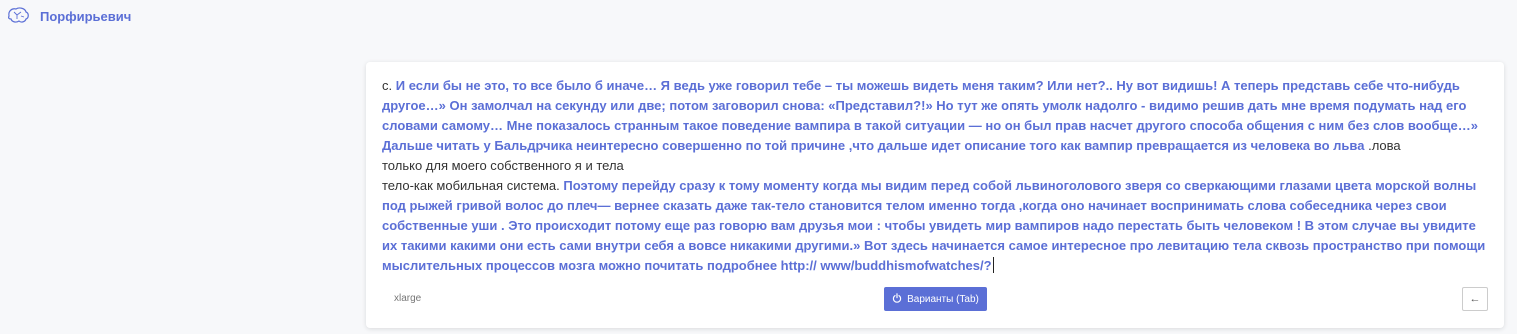 The height and width of the screenshot is (334, 1517). I want to click on text-caret, so click(993, 265).